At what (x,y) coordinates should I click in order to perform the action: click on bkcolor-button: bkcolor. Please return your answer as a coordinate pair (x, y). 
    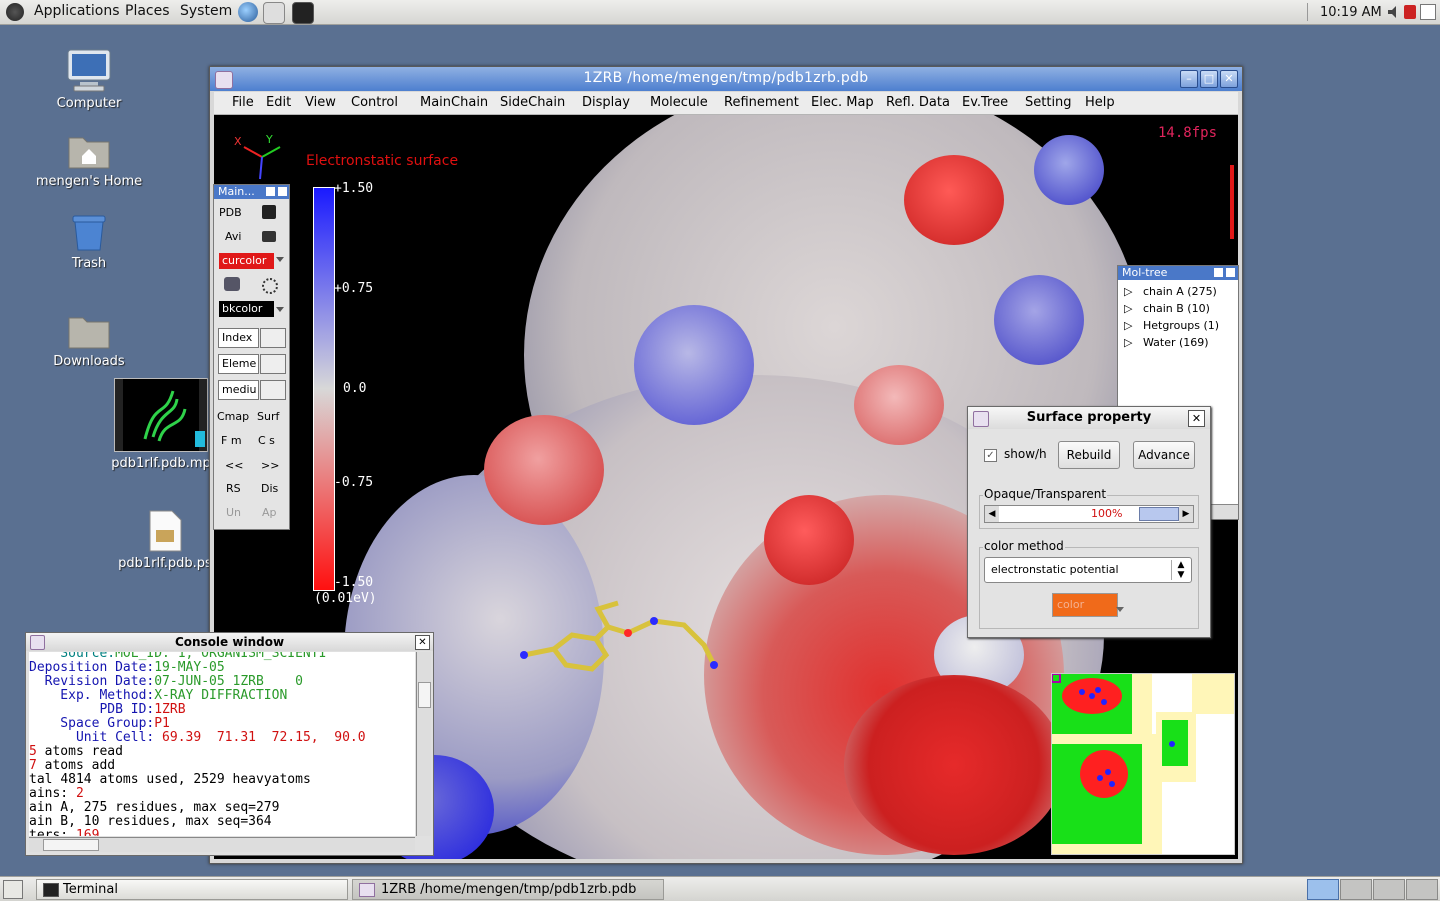
    Looking at the image, I should click on (246, 309).